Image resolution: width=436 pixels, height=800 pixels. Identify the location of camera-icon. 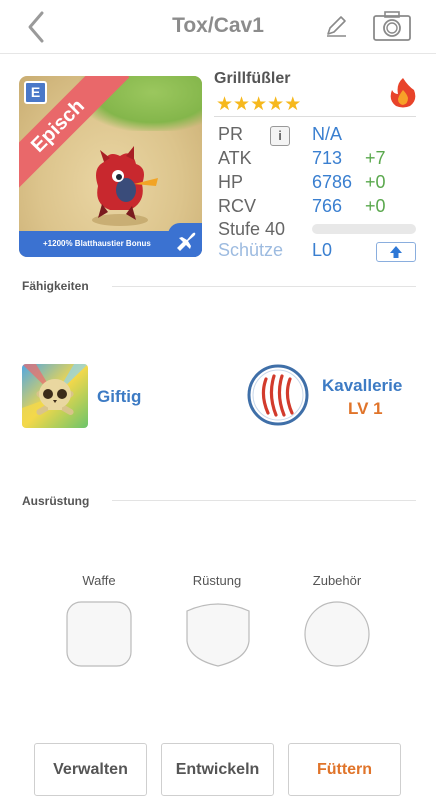
(392, 26).